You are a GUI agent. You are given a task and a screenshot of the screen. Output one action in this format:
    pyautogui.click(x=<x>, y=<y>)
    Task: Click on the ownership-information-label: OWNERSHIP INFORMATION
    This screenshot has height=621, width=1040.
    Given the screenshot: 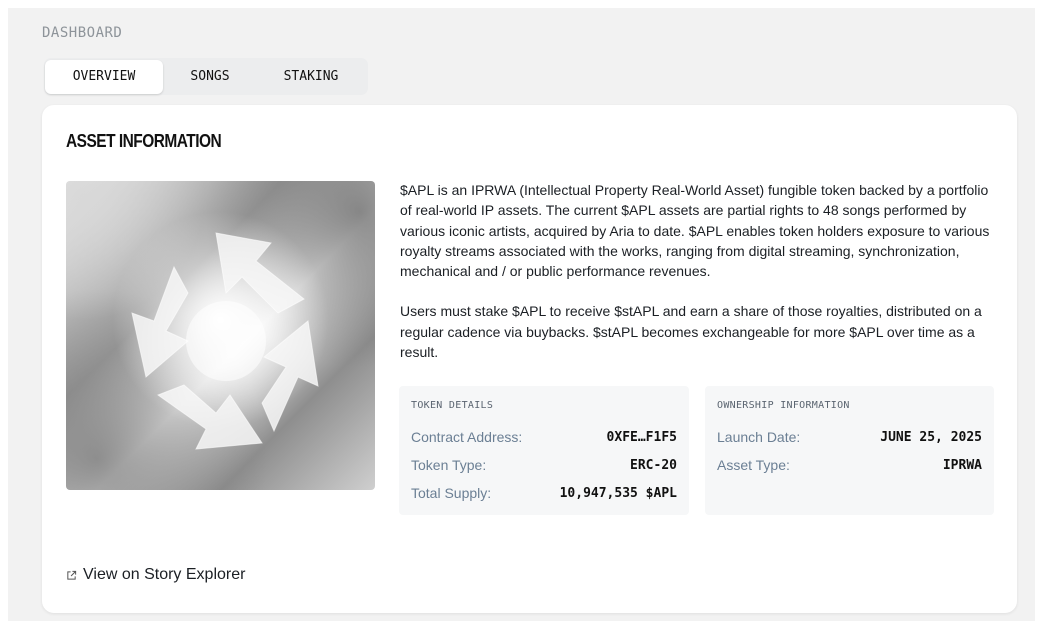 What is the action you would take?
    pyautogui.click(x=783, y=405)
    